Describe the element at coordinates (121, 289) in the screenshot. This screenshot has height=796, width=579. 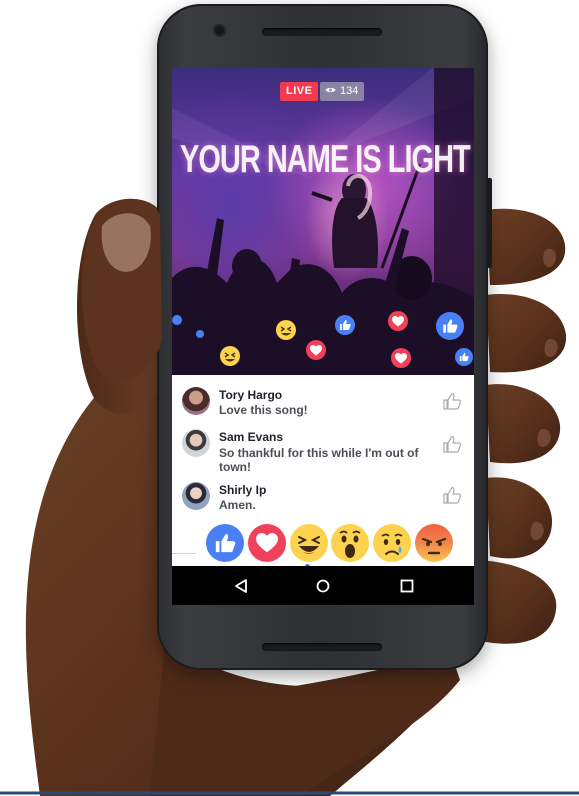
I see `thumb-overlay` at that location.